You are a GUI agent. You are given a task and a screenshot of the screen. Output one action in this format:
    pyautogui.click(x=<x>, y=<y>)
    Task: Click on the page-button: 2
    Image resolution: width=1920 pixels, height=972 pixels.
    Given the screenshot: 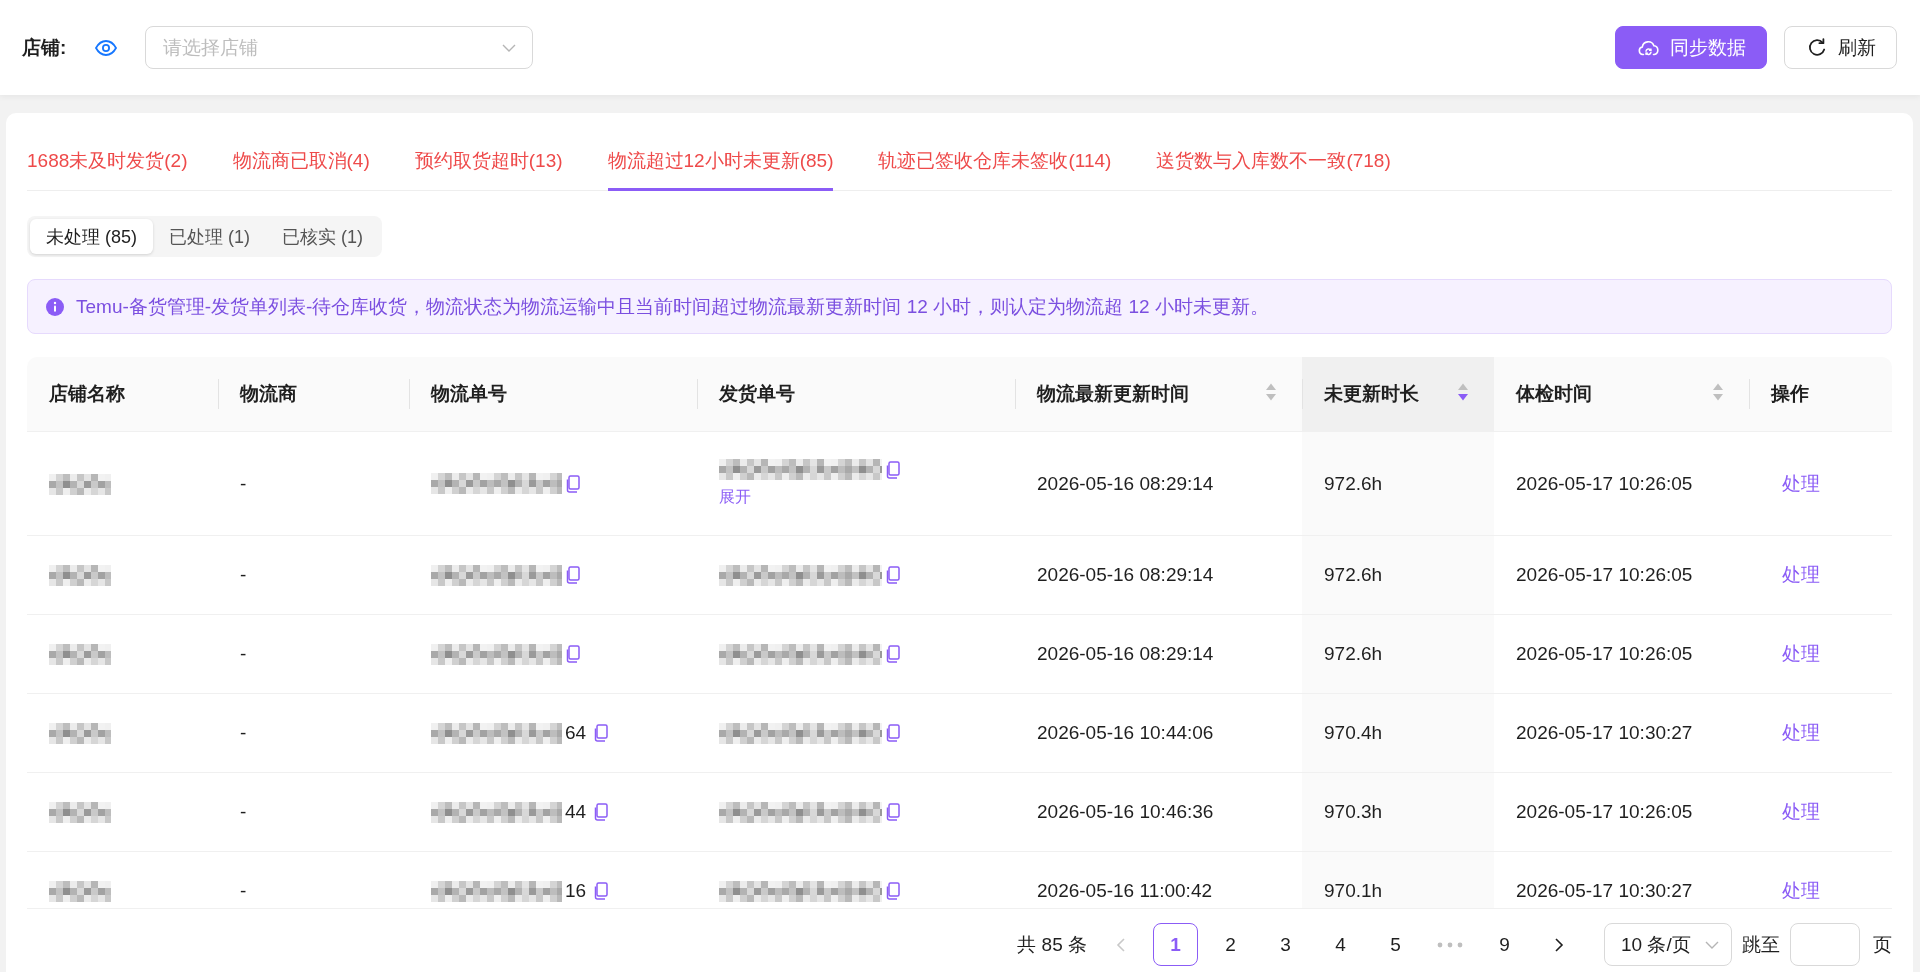 What is the action you would take?
    pyautogui.click(x=1230, y=944)
    